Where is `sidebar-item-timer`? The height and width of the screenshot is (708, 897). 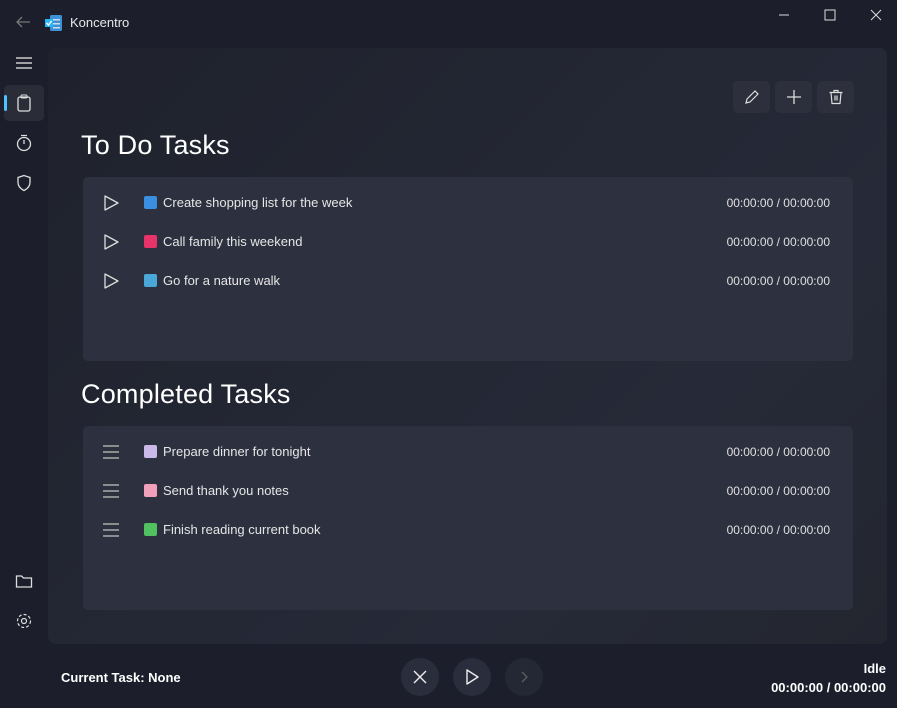 sidebar-item-timer is located at coordinates (24, 143).